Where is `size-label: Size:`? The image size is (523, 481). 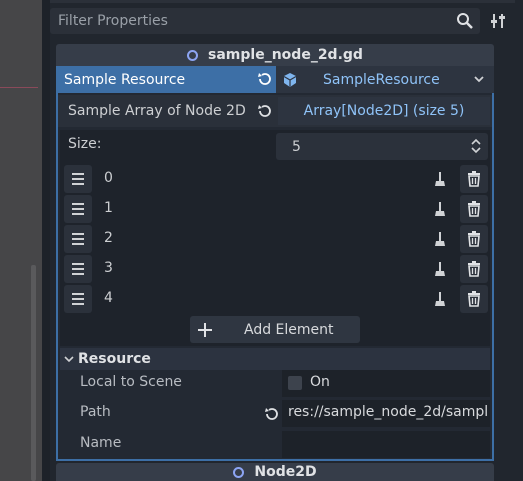 size-label: Size: is located at coordinates (85, 144).